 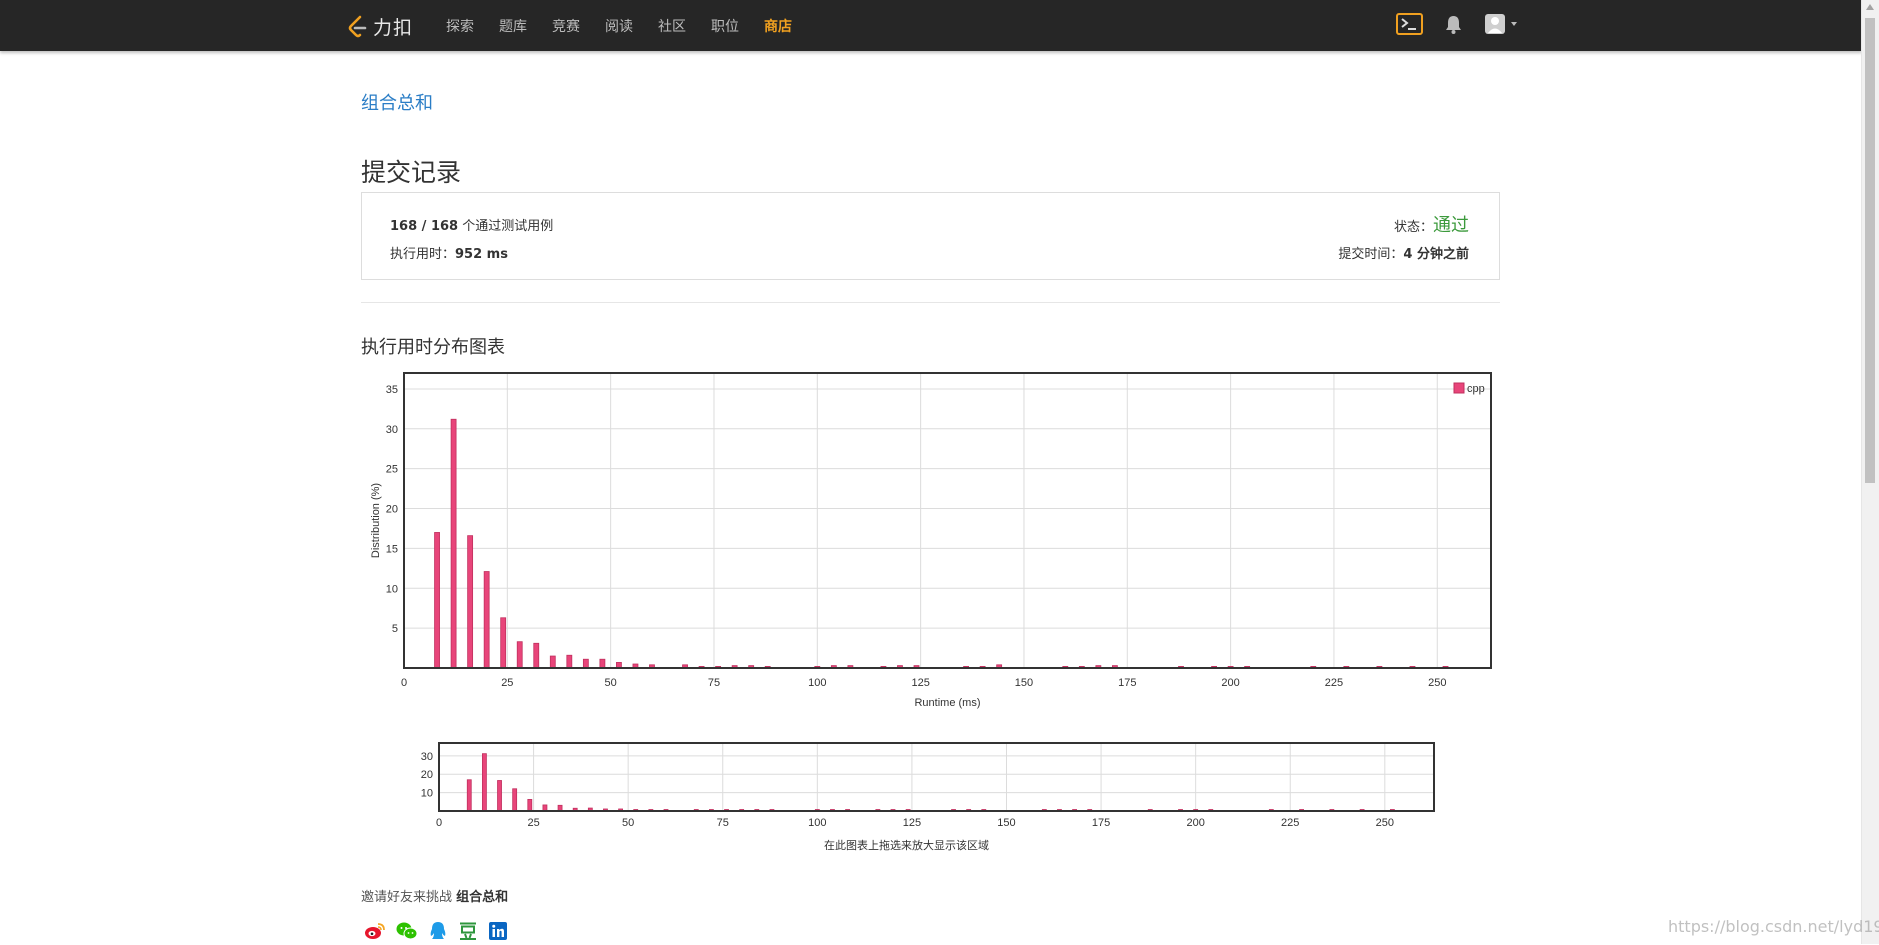 I want to click on nav-community: 社区, so click(x=672, y=26).